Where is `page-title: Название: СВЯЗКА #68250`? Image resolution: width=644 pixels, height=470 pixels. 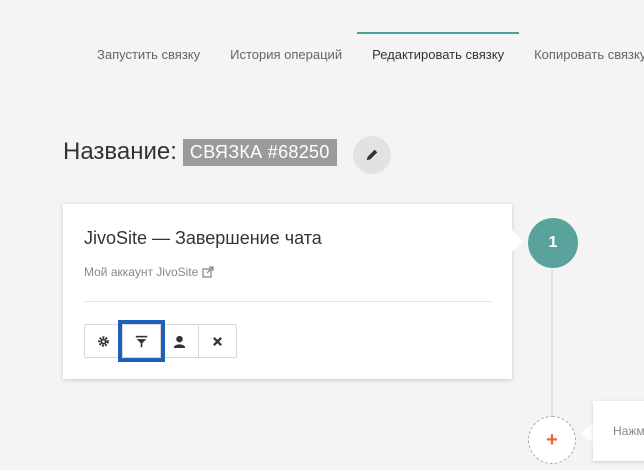
page-title: Название: СВЯЗКА #68250 is located at coordinates (200, 152).